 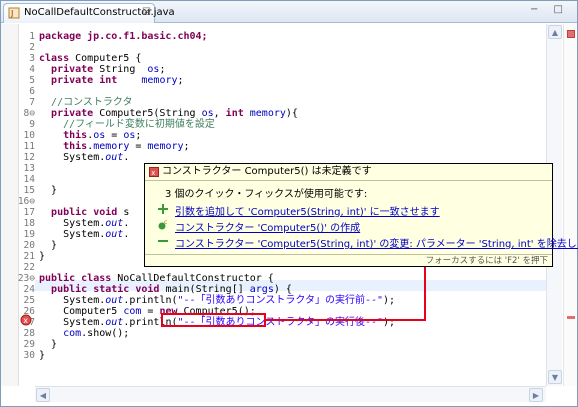 What do you see at coordinates (289, 12) in the screenshot?
I see `editor-tab-bar: J NoCallDefaultConstructor.java ☒ − □` at bounding box center [289, 12].